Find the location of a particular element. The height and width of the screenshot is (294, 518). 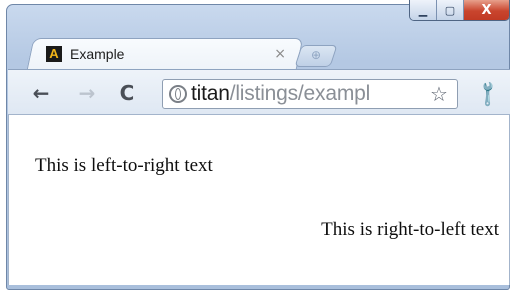

globe-icon is located at coordinates (178, 94).